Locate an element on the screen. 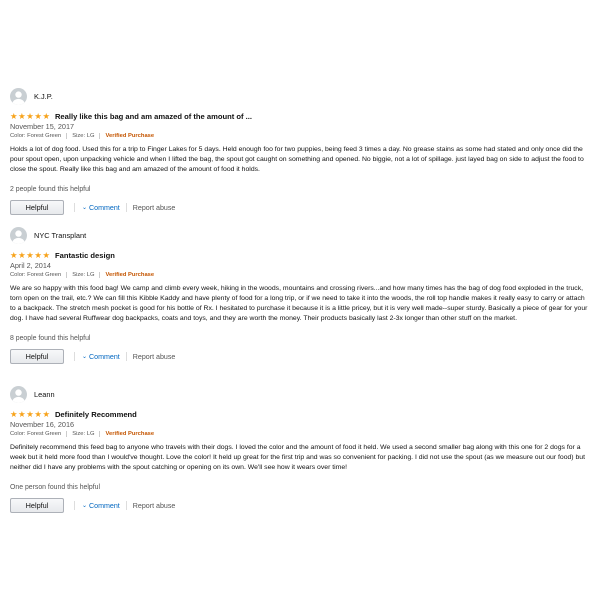 The height and width of the screenshot is (600, 600). reviewer-name: NYC Transplant is located at coordinates (60, 235).